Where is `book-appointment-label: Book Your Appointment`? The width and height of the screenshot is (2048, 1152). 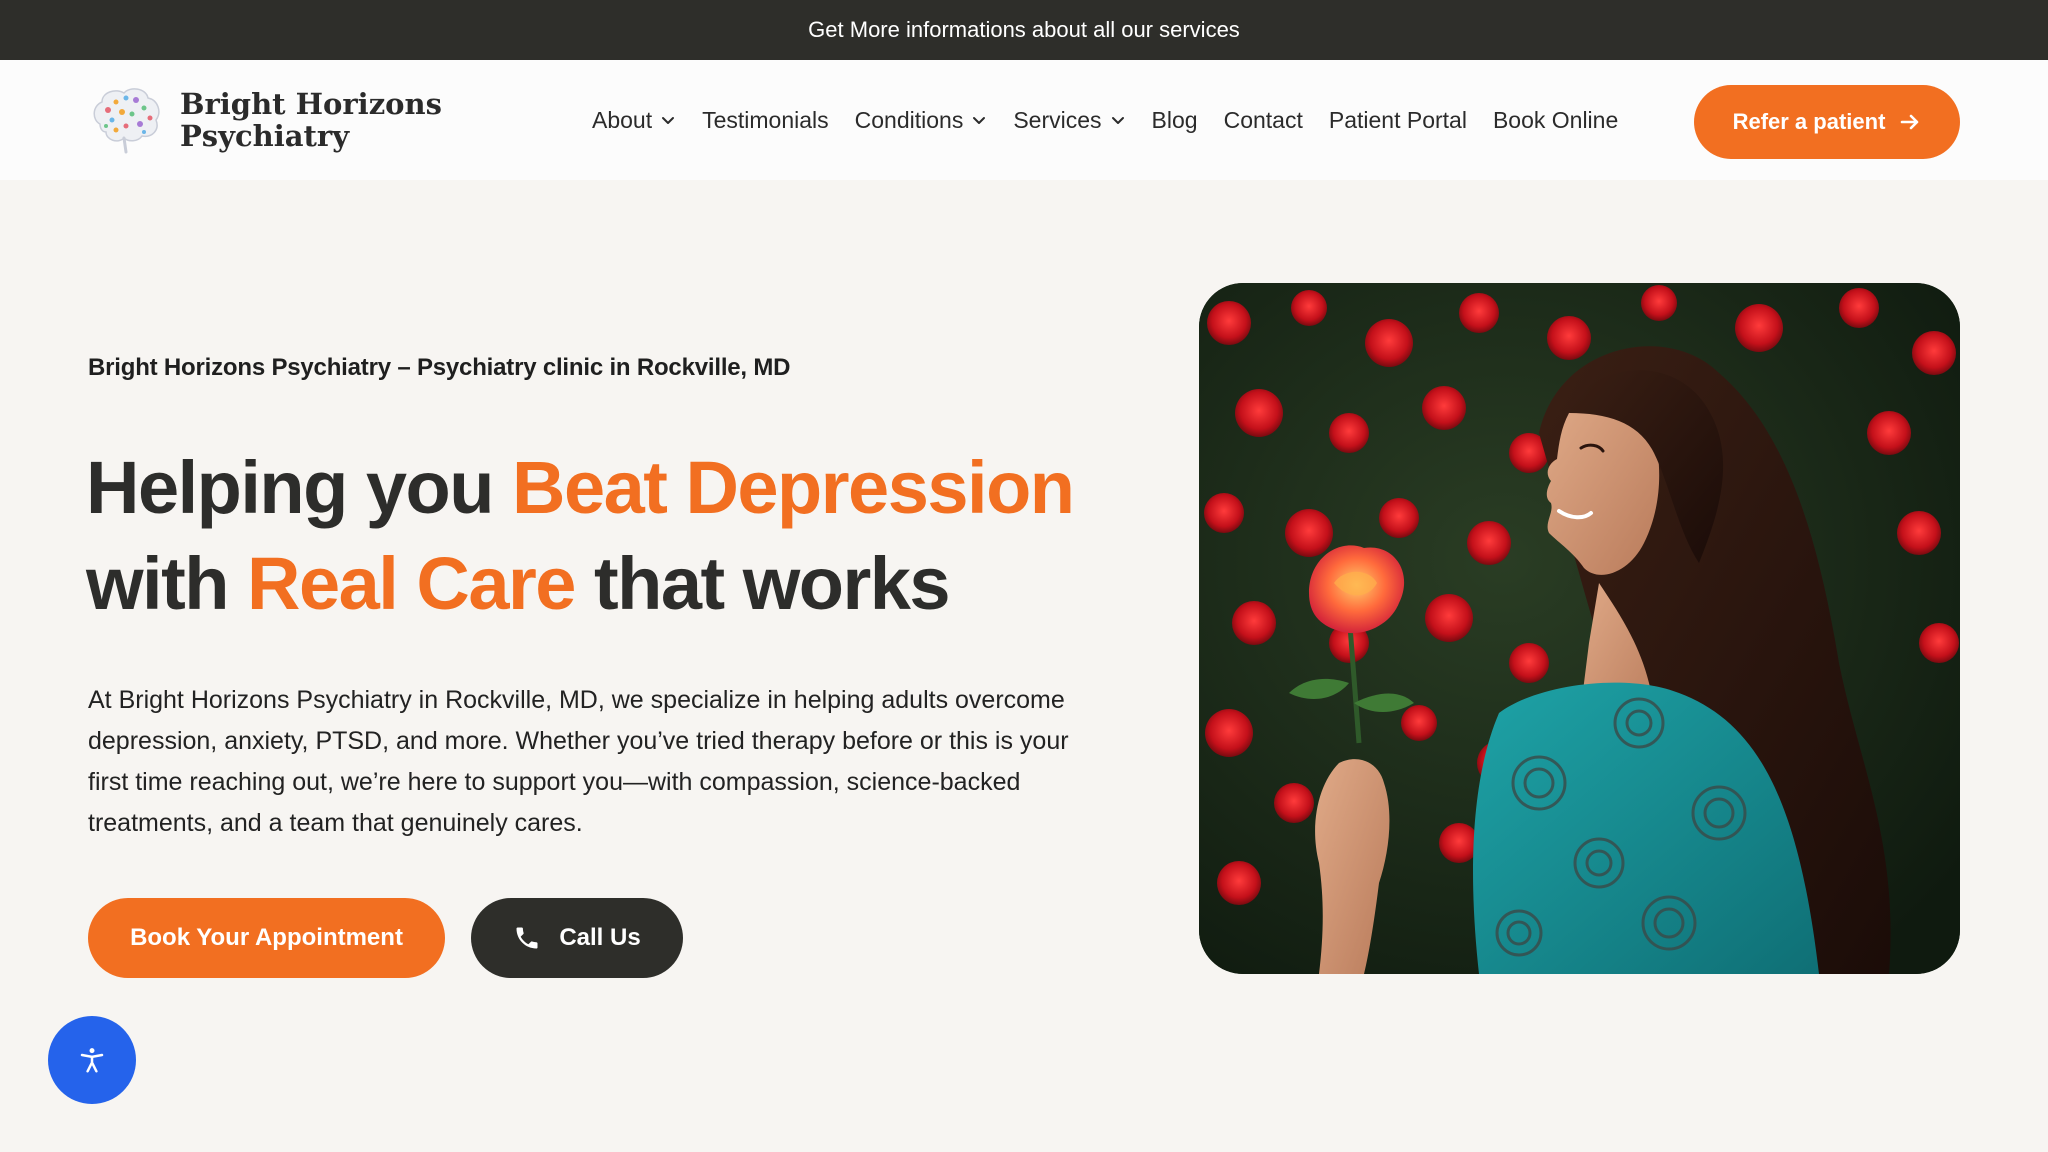 book-appointment-label: Book Your Appointment is located at coordinates (266, 937).